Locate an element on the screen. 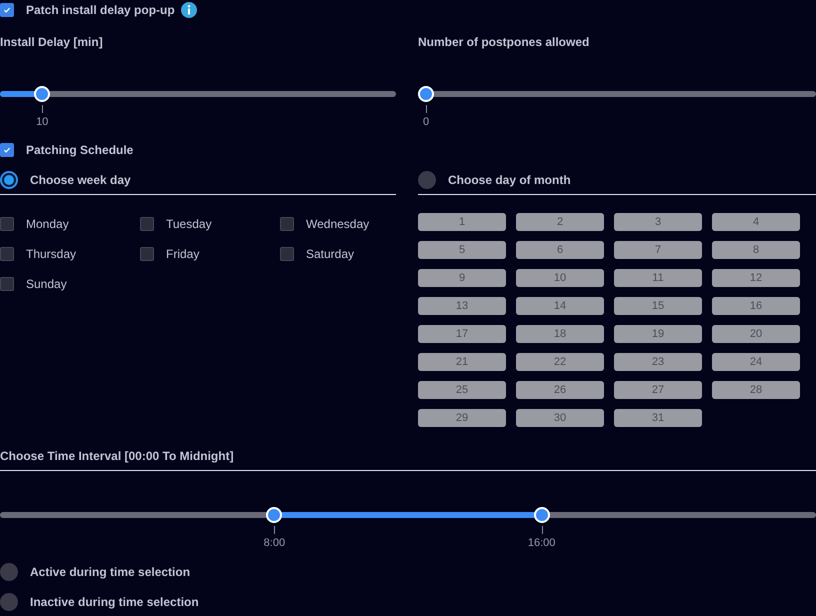  radio-label: Inactive during time selection is located at coordinates (114, 602).